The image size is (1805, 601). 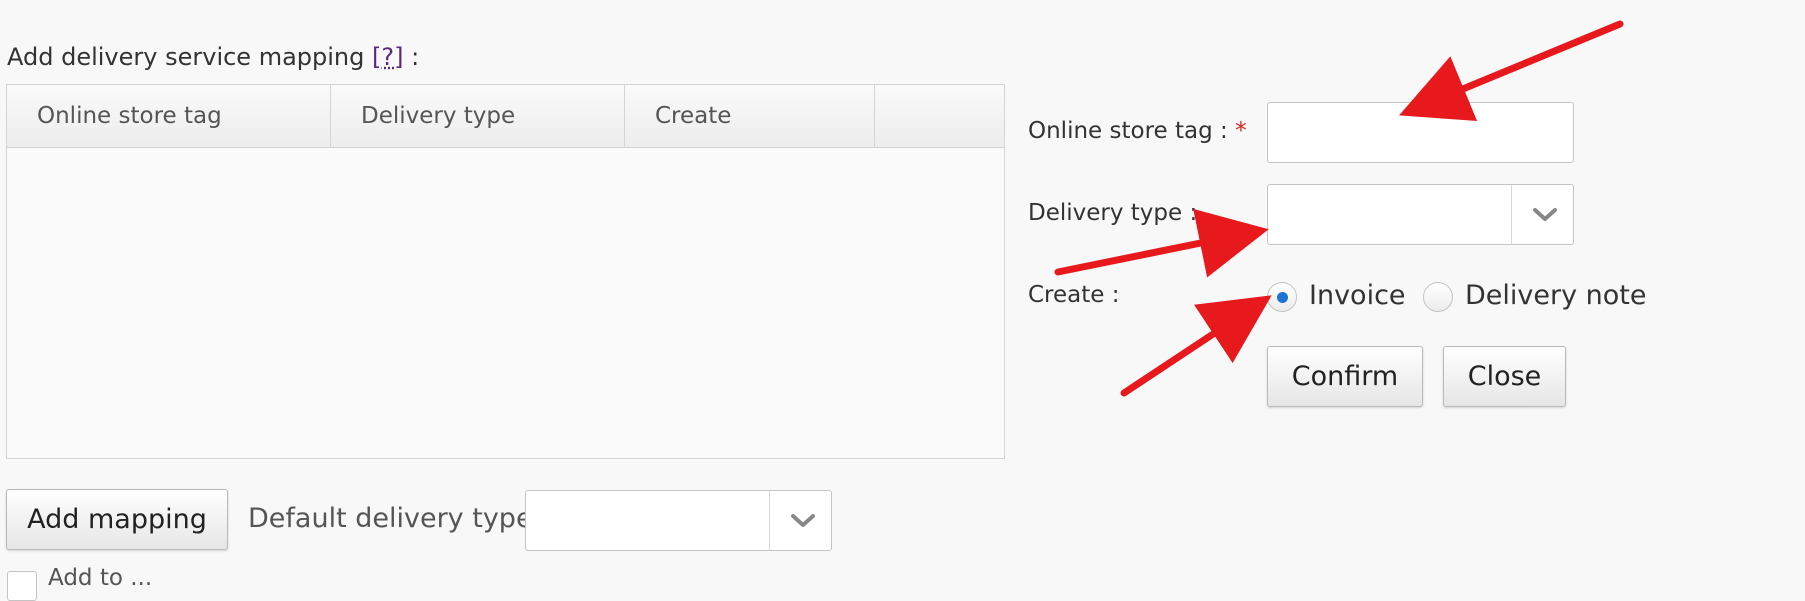 What do you see at coordinates (387, 57) in the screenshot?
I see `help-link: [?]` at bounding box center [387, 57].